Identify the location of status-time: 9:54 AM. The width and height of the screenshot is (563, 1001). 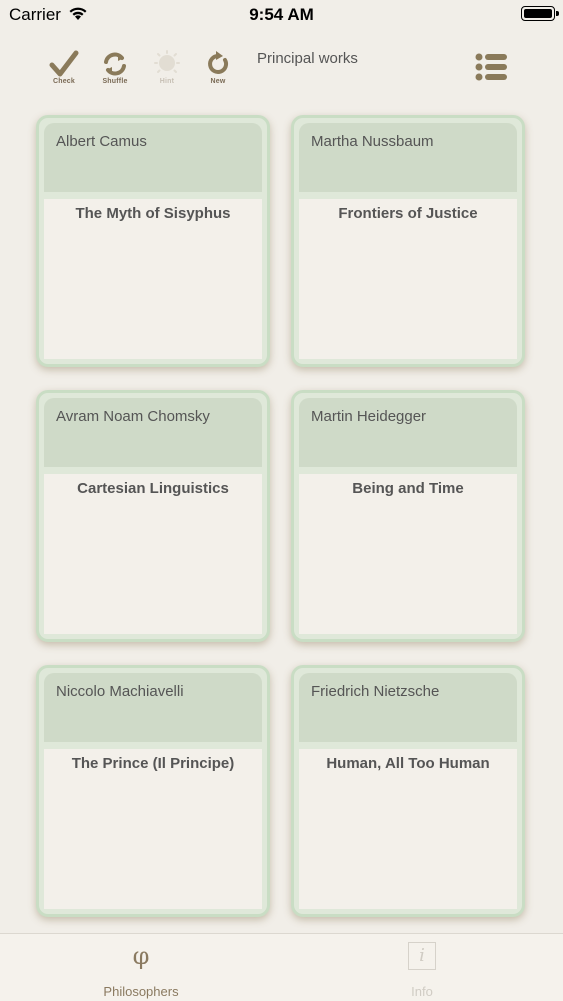
(281, 14).